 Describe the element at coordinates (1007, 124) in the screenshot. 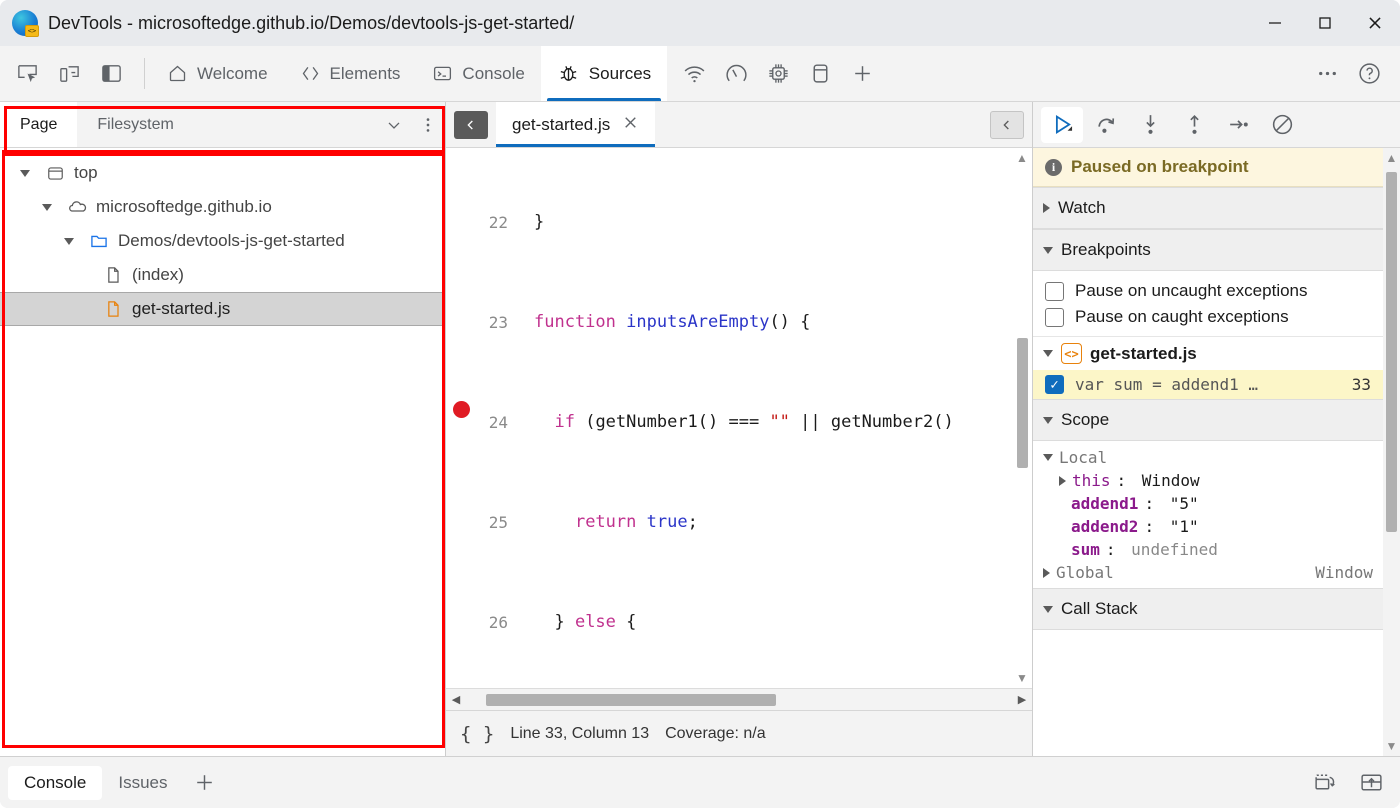

I see `panel-collapse-icon` at that location.